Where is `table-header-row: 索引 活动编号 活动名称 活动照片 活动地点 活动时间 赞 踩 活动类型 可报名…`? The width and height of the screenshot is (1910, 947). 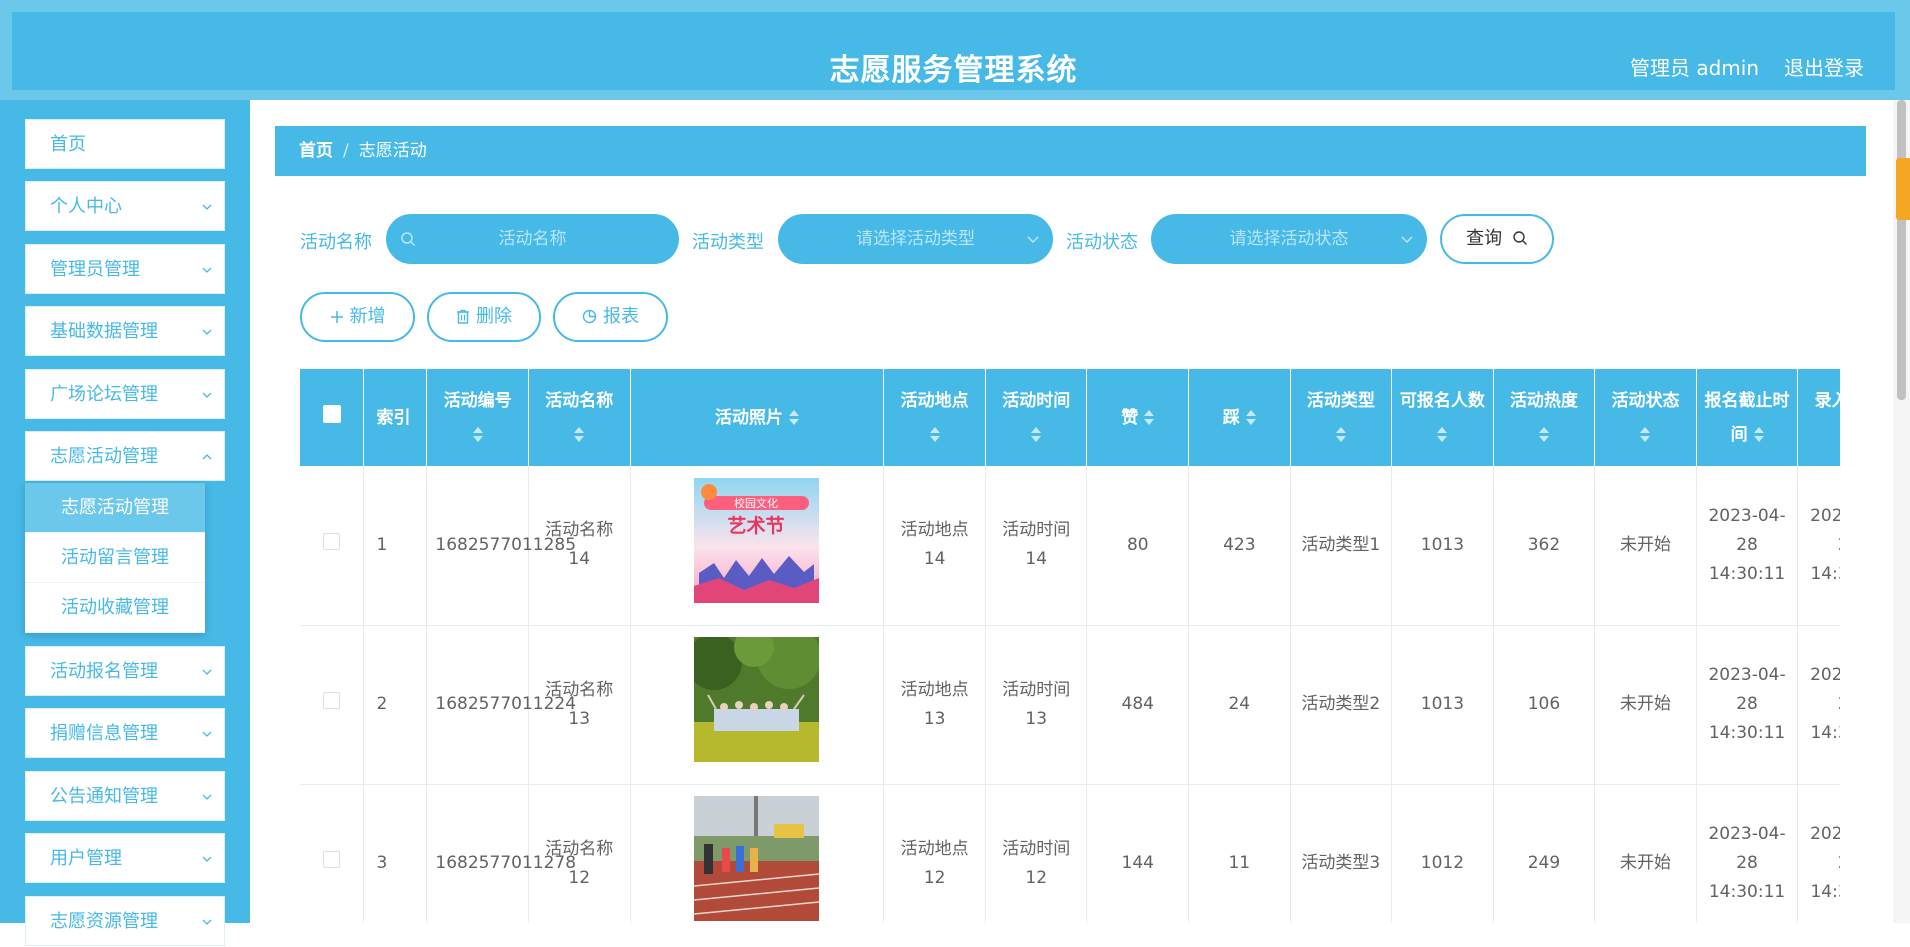
table-header-row: 索引 活动编号 活动名称 活动照片 活动地点 活动时间 赞 踩 活动类型 可报名… is located at coordinates (1070, 417).